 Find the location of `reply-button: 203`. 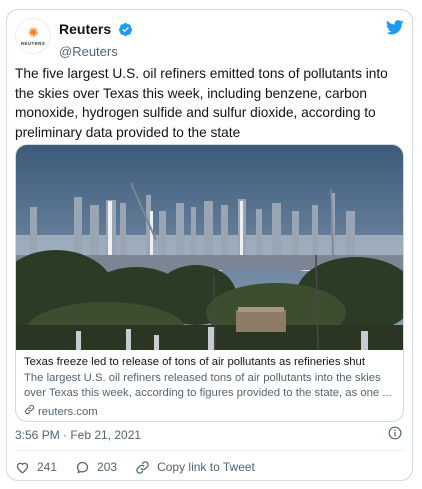

reply-button: 203 is located at coordinates (96, 467).